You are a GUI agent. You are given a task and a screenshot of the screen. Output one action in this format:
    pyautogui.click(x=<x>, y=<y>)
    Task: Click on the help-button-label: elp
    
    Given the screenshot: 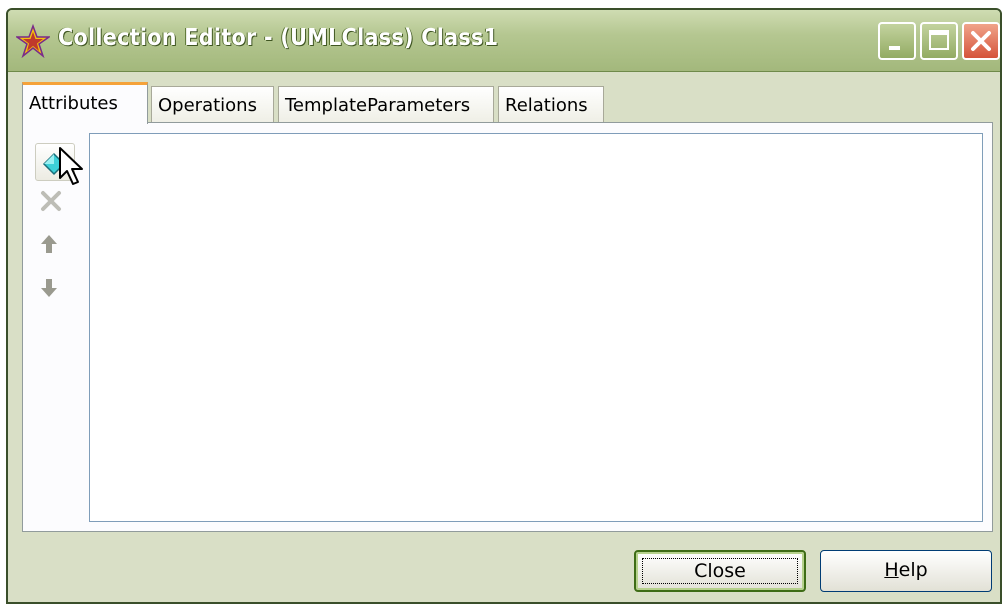 What is the action you would take?
    pyautogui.click(x=913, y=570)
    